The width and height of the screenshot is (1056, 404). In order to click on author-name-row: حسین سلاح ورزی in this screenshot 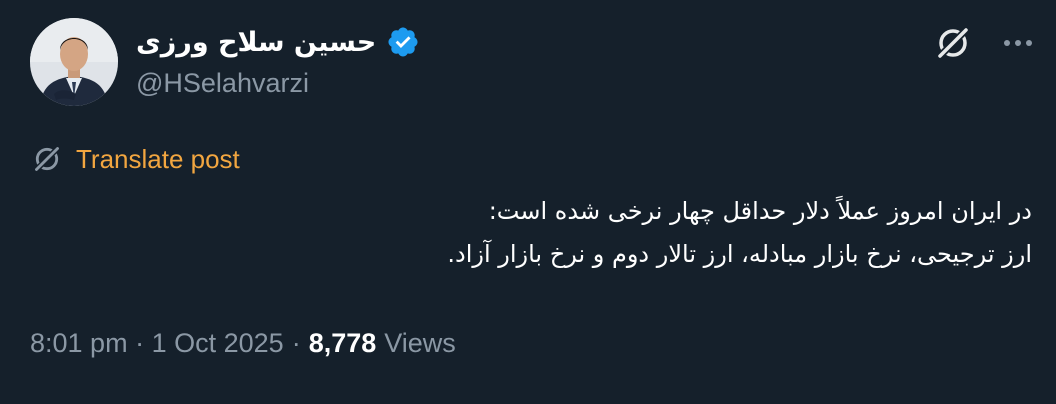, I will do `click(278, 42)`.